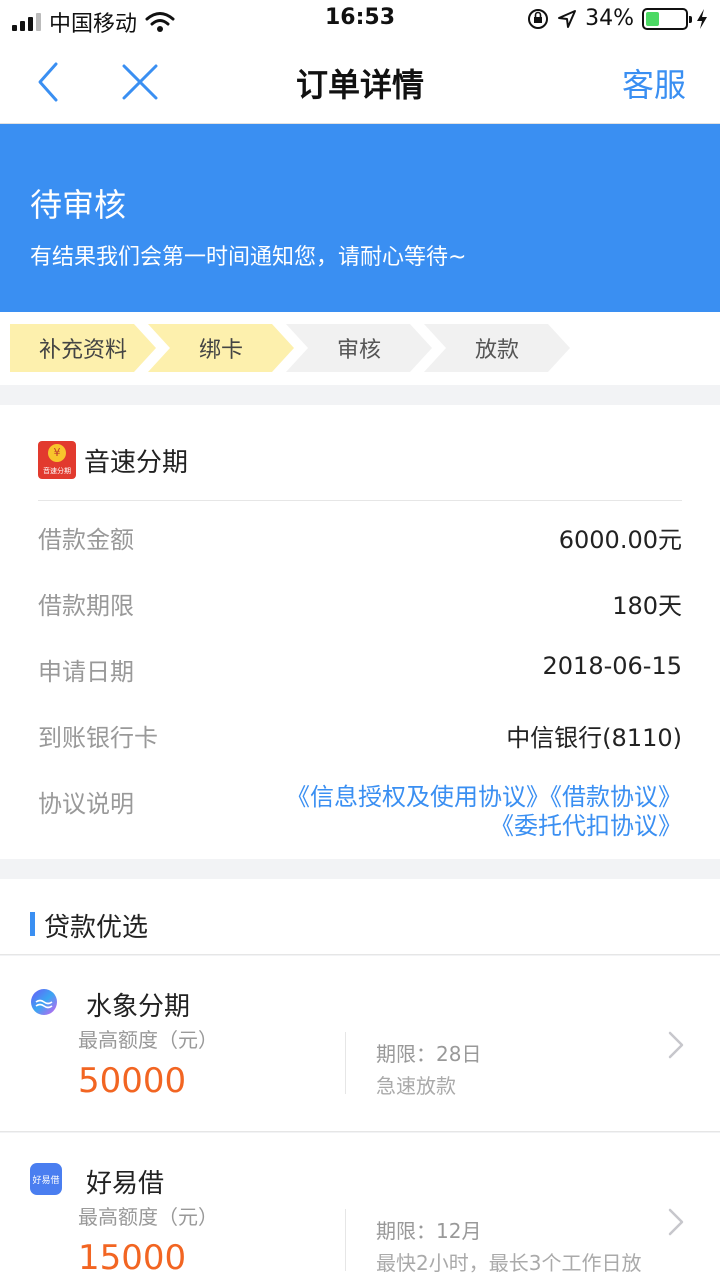  I want to click on loan-term: 期限：12月, so click(429, 1231).